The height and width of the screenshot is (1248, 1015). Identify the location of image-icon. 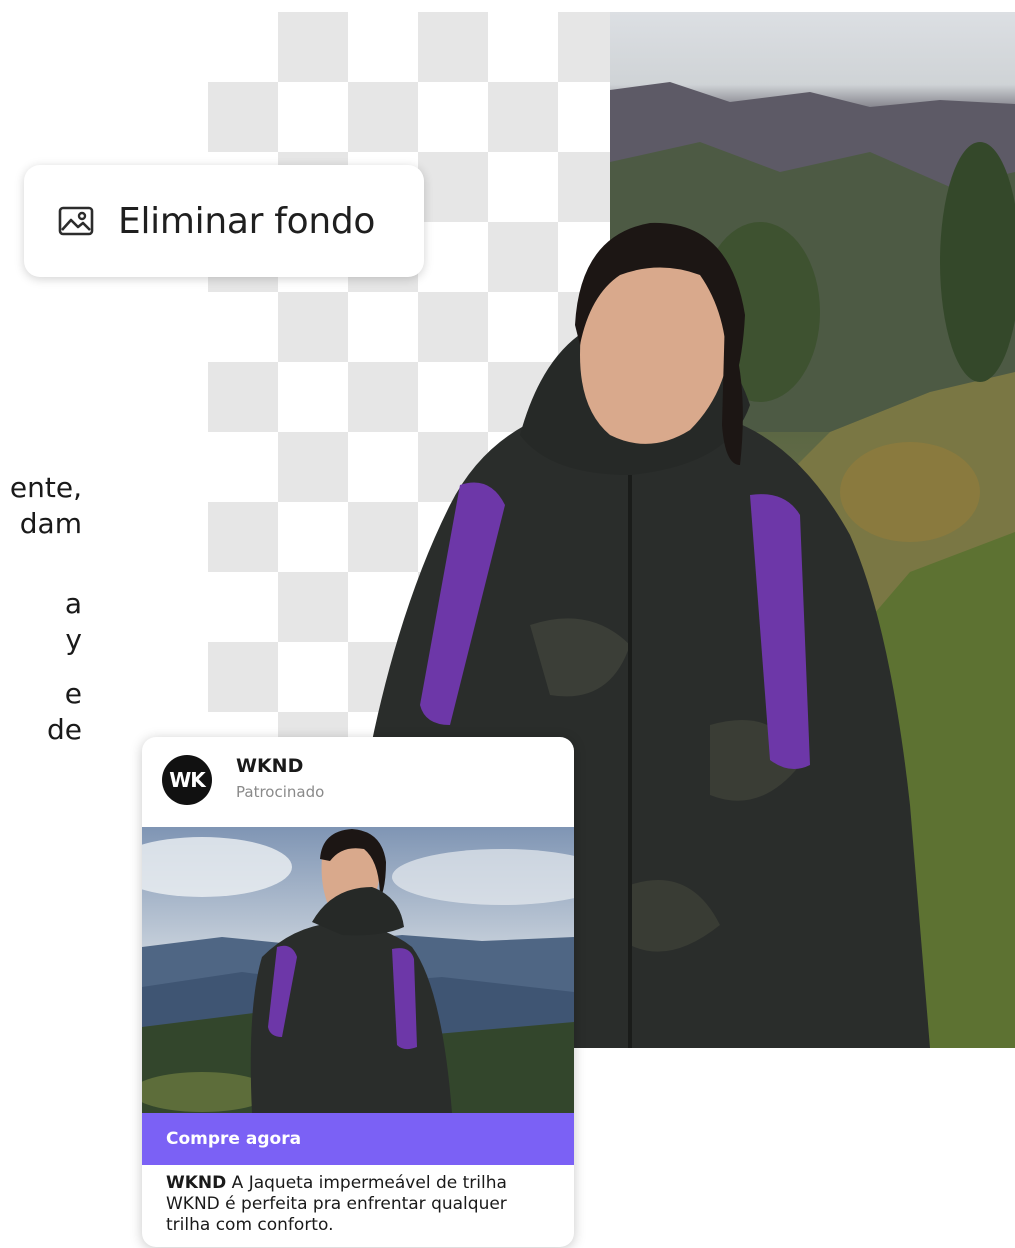
(76, 221).